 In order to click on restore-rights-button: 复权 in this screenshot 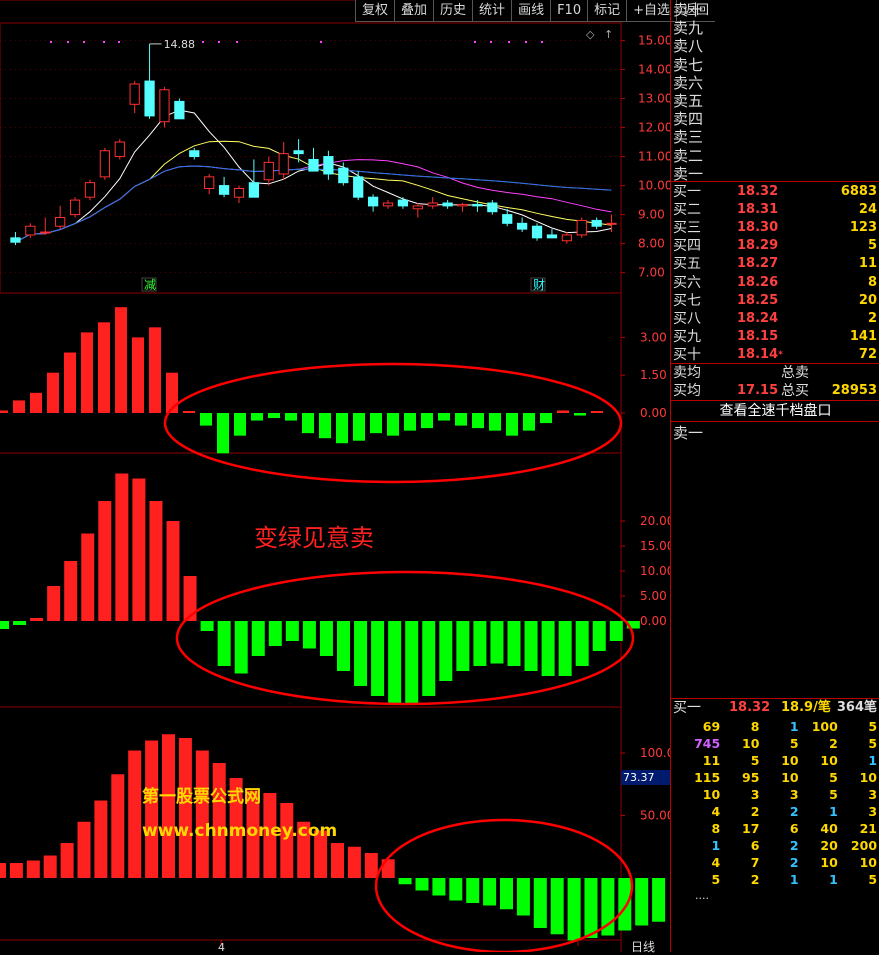, I will do `click(375, 11)`.